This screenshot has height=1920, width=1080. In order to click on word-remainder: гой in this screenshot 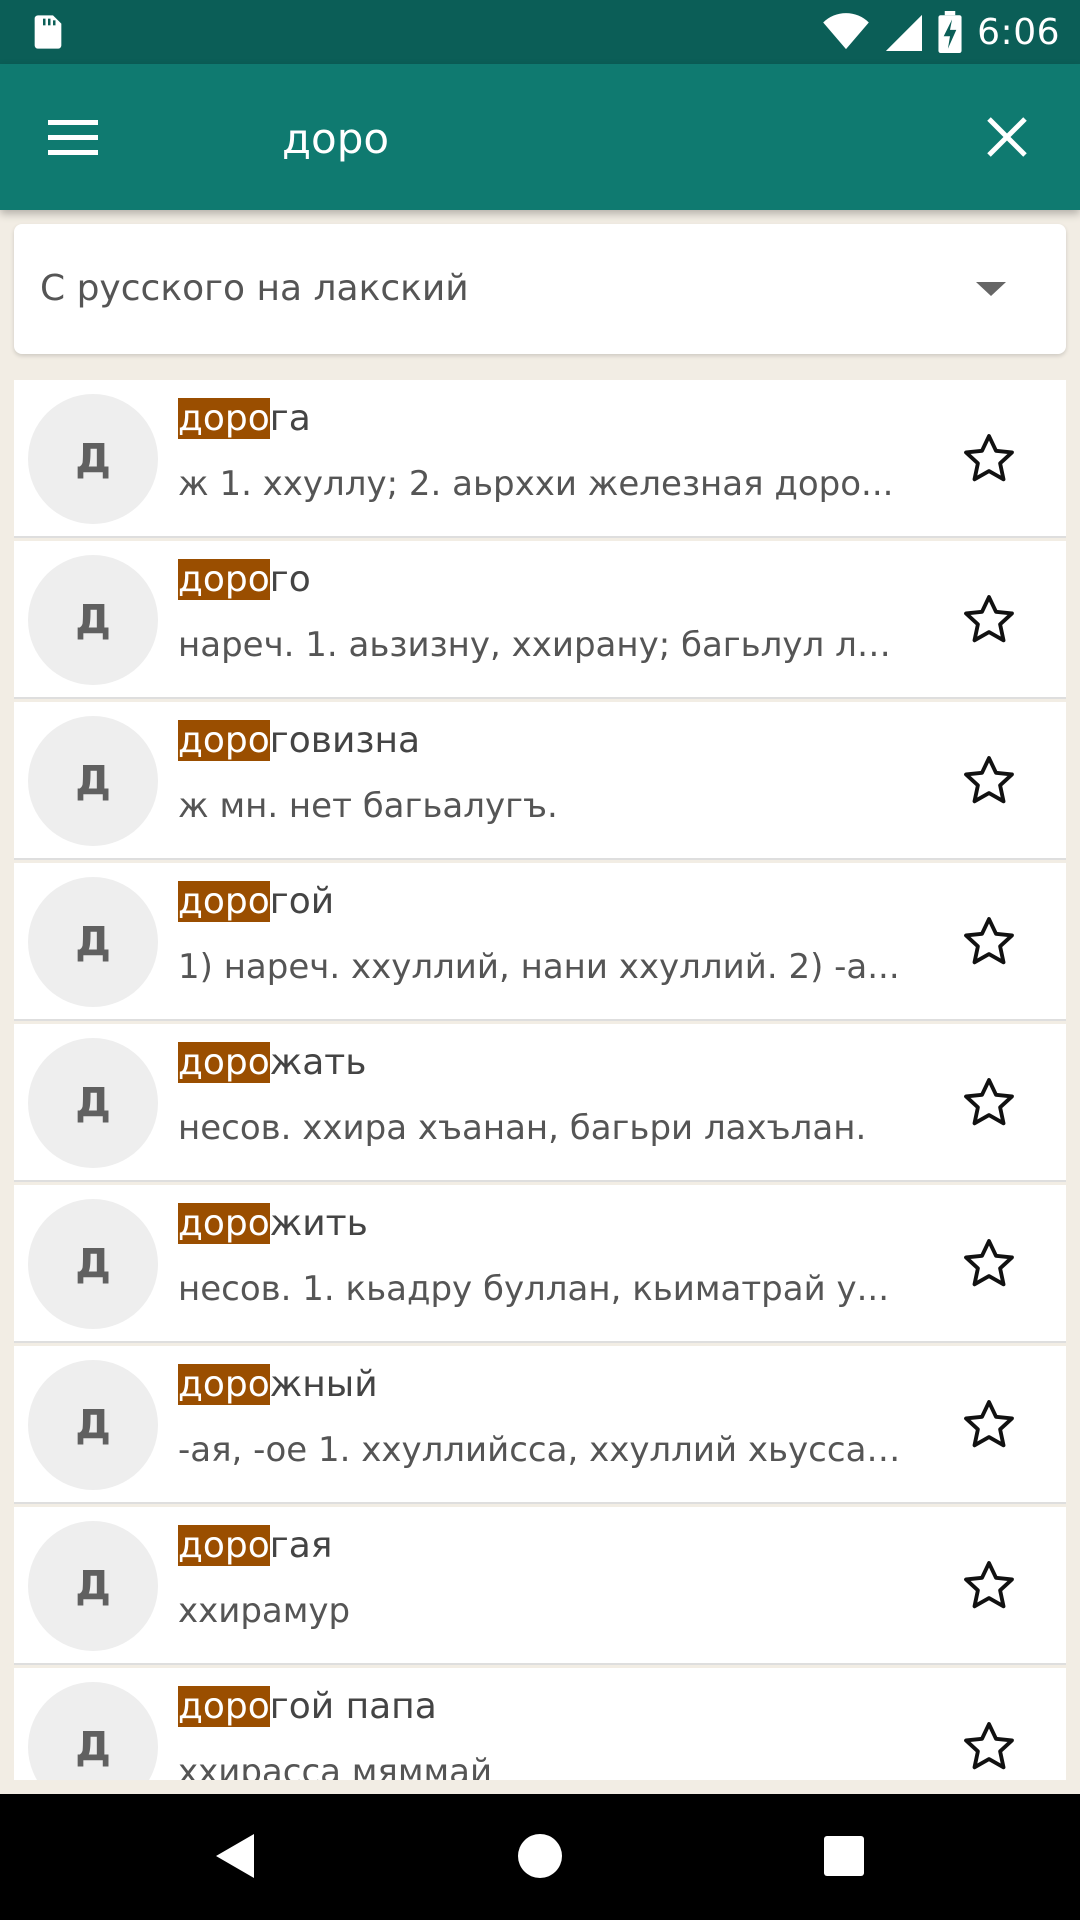, I will do `click(302, 901)`.